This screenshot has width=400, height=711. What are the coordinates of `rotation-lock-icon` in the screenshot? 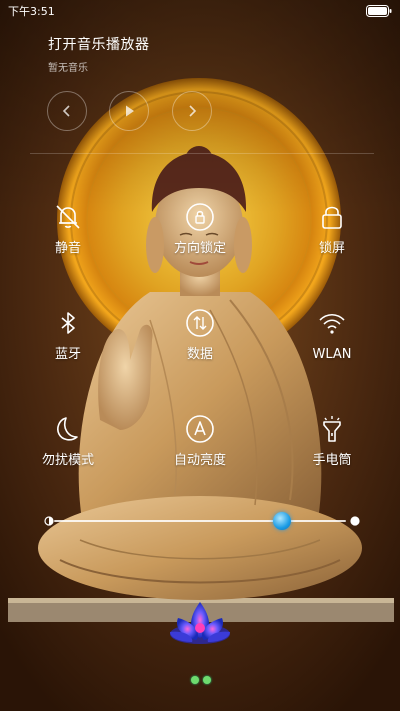 It's located at (200, 217).